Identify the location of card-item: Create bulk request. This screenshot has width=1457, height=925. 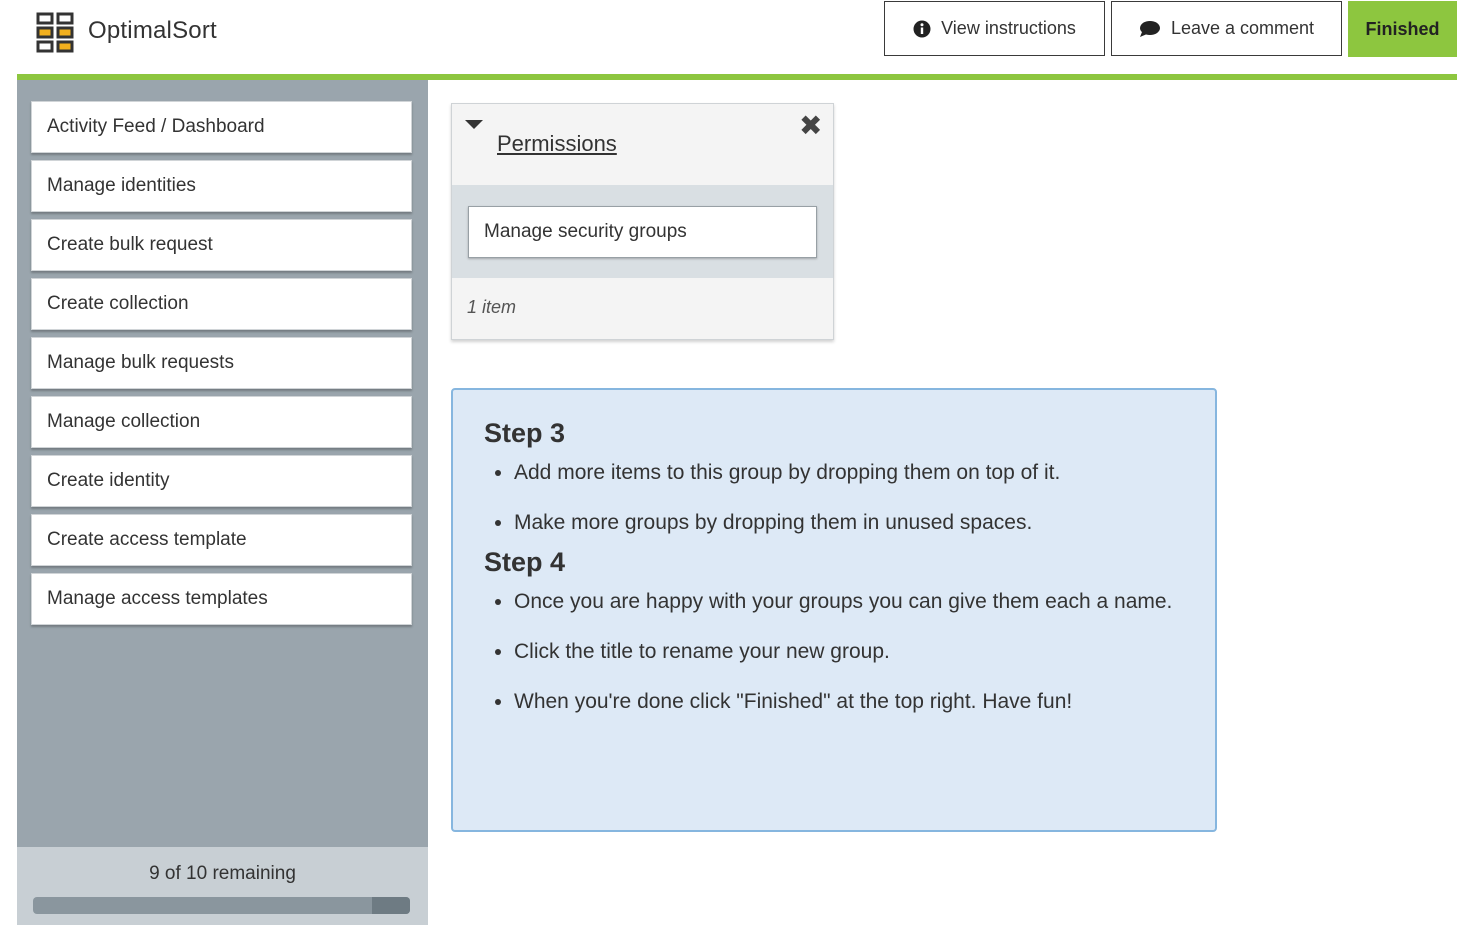
(221, 245).